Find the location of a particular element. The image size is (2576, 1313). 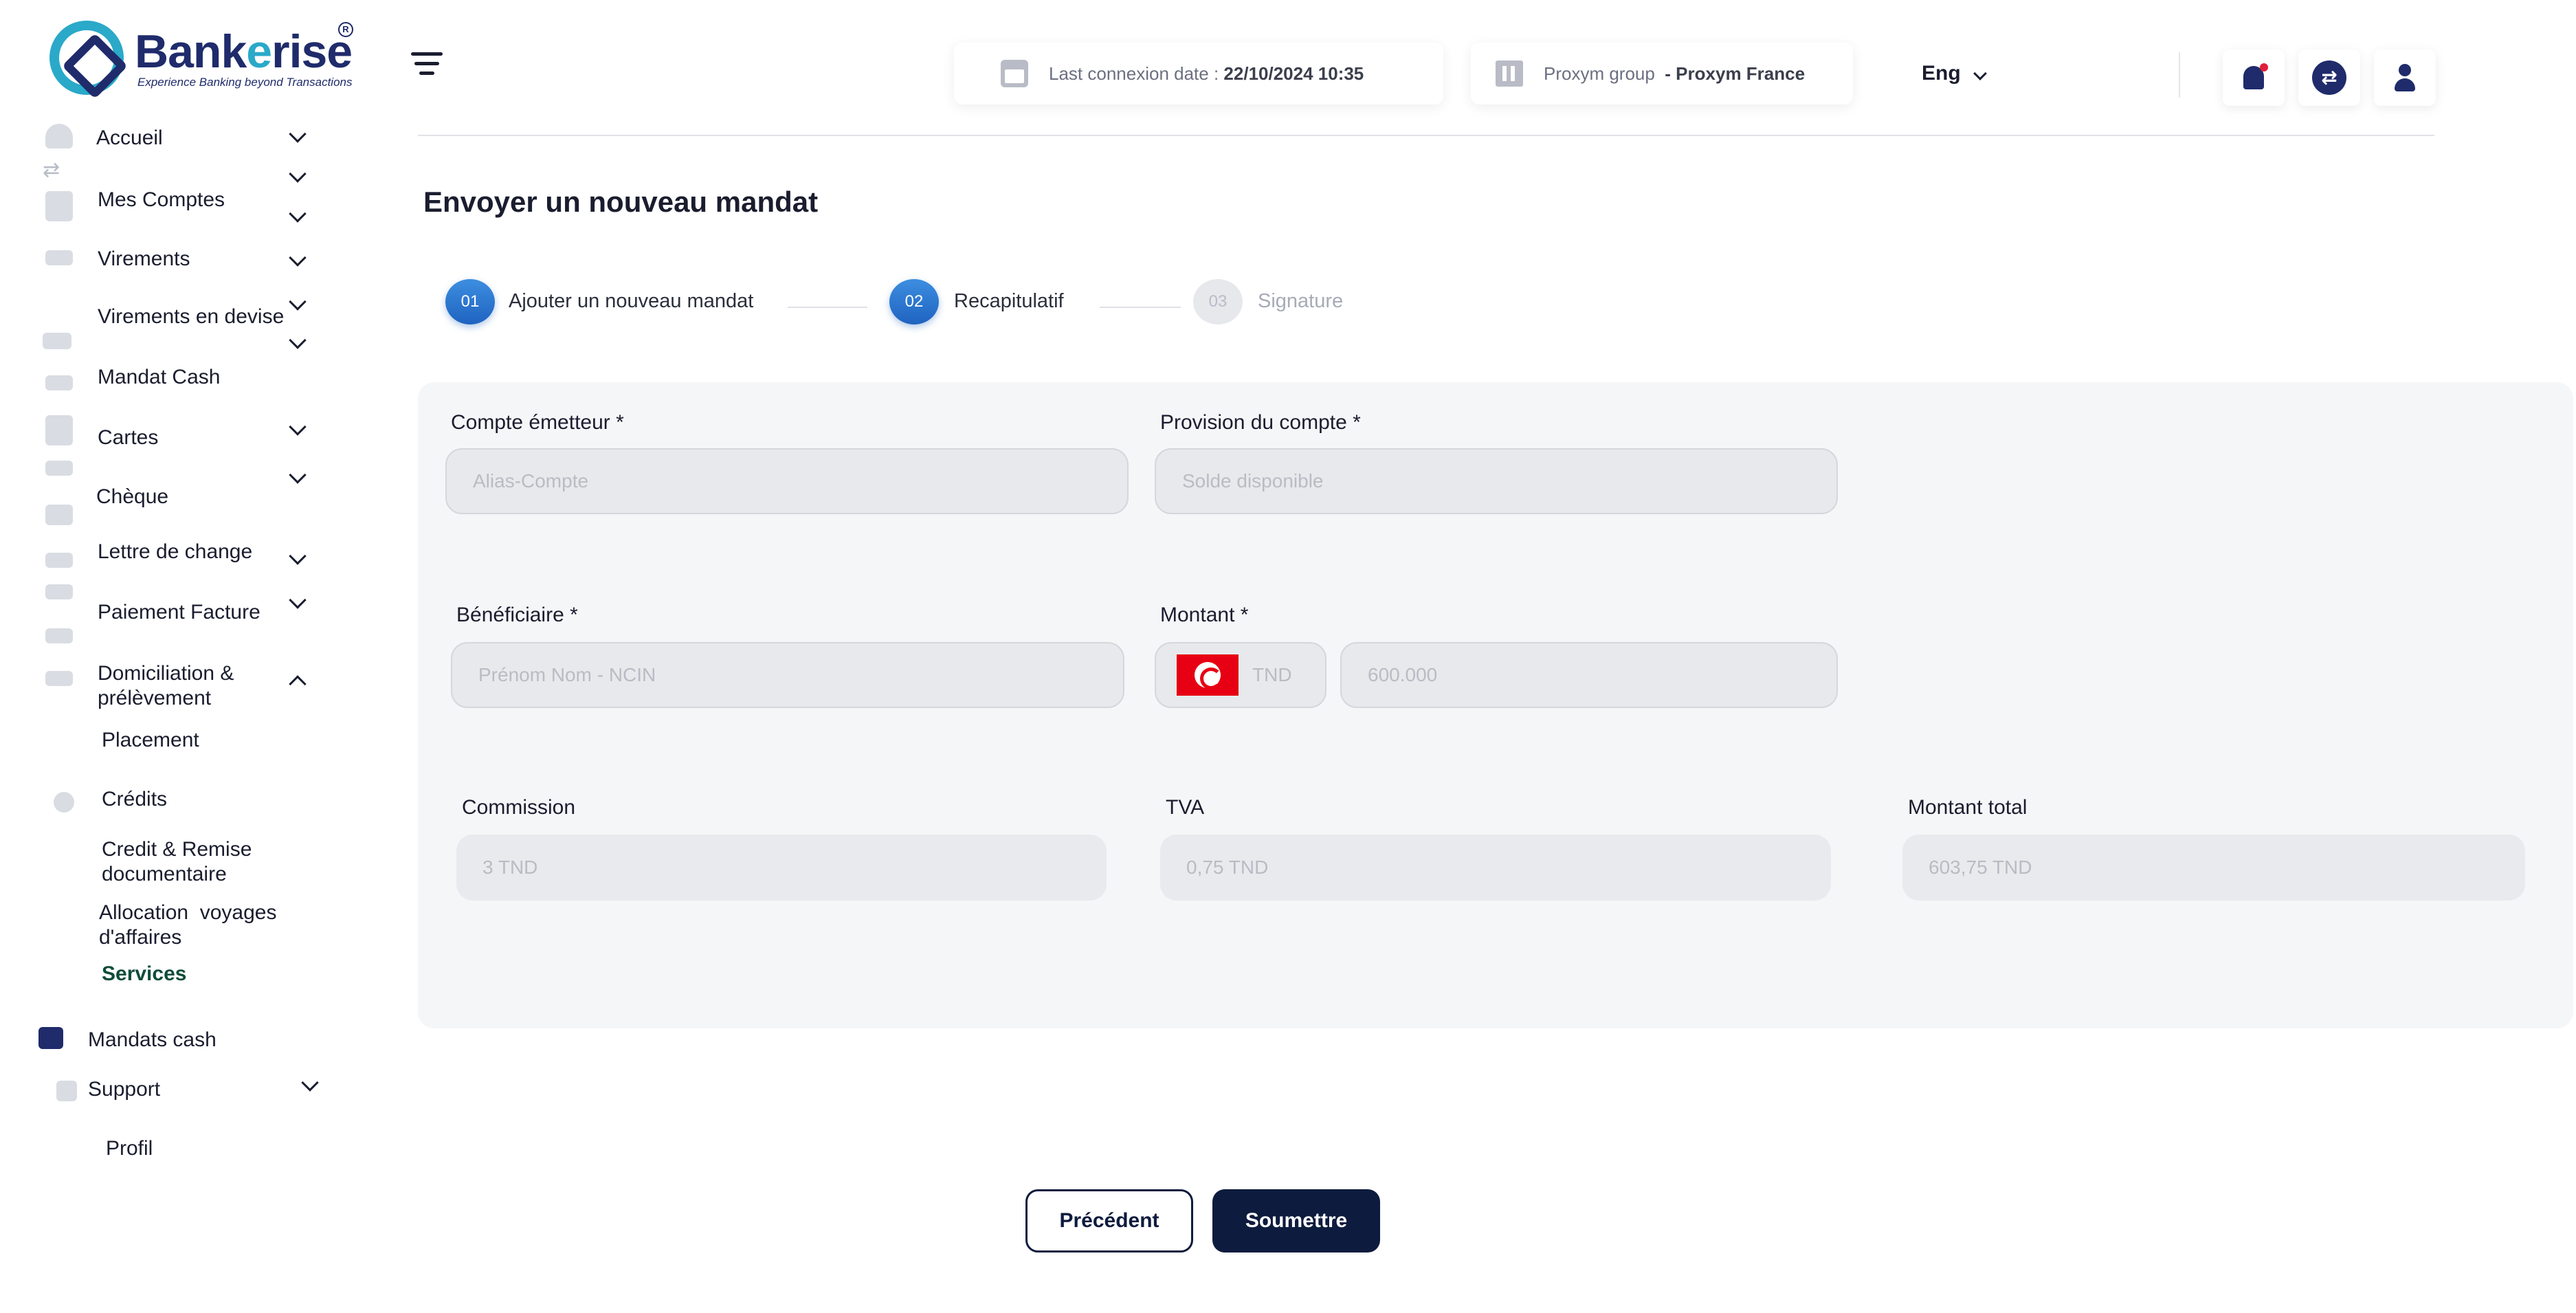

sidebar-item-cheque: Chèque is located at coordinates (132, 497).